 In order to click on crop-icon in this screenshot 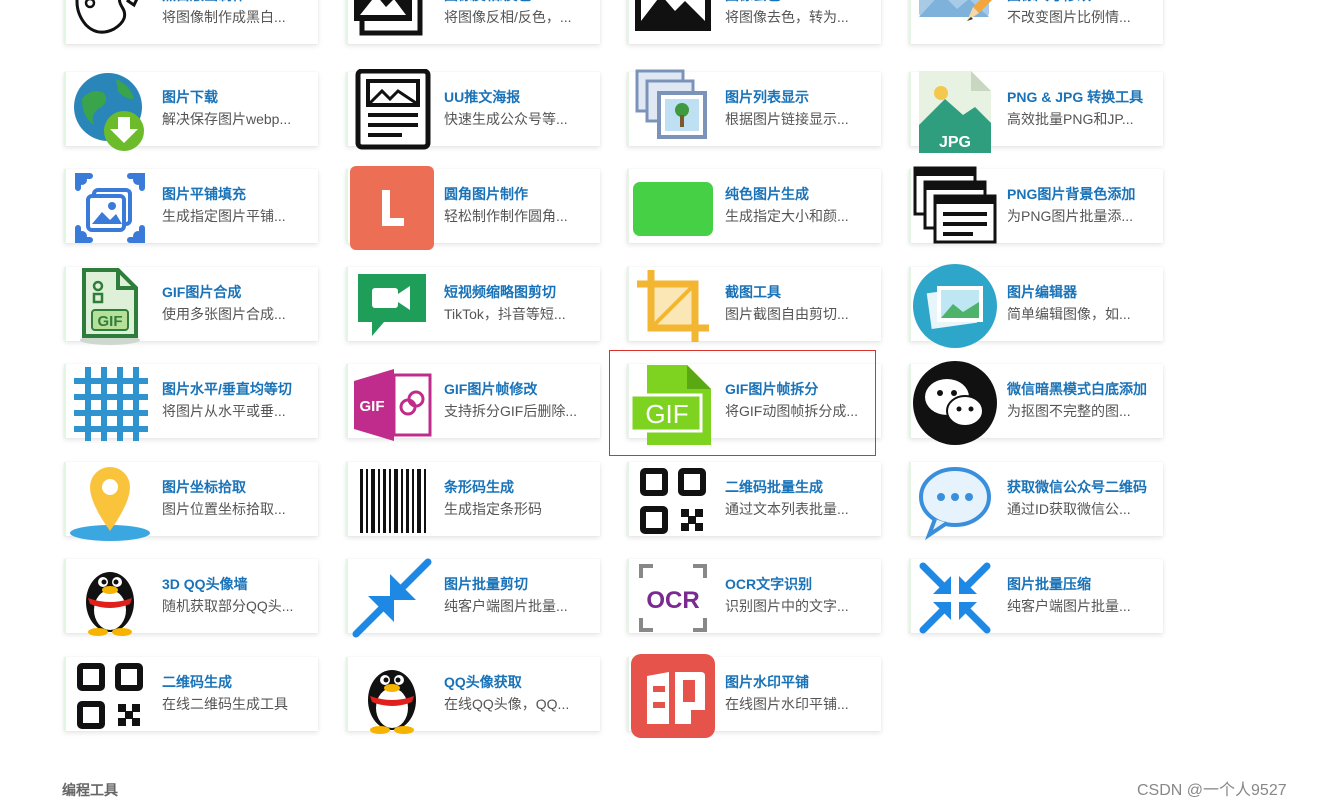, I will do `click(673, 306)`.